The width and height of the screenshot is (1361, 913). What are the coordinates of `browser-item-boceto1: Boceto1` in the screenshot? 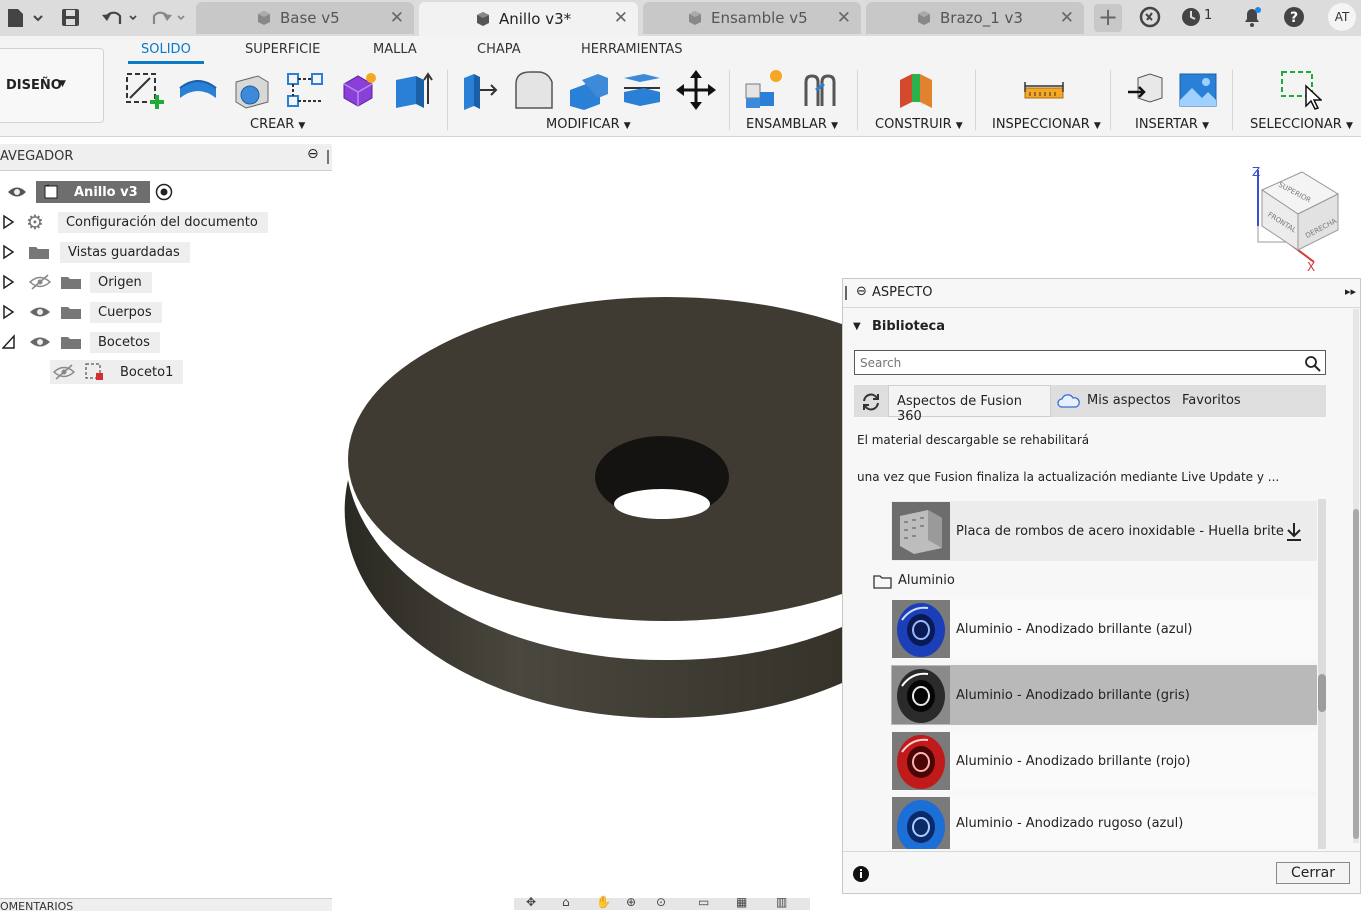 It's located at (117, 372).